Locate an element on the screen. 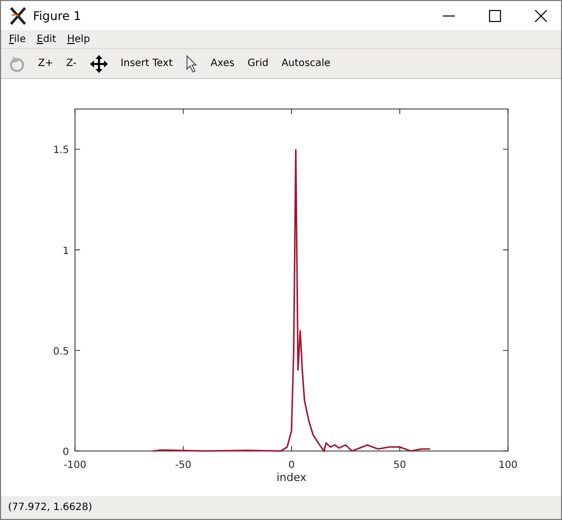  move-arrows-icon is located at coordinates (99, 63).